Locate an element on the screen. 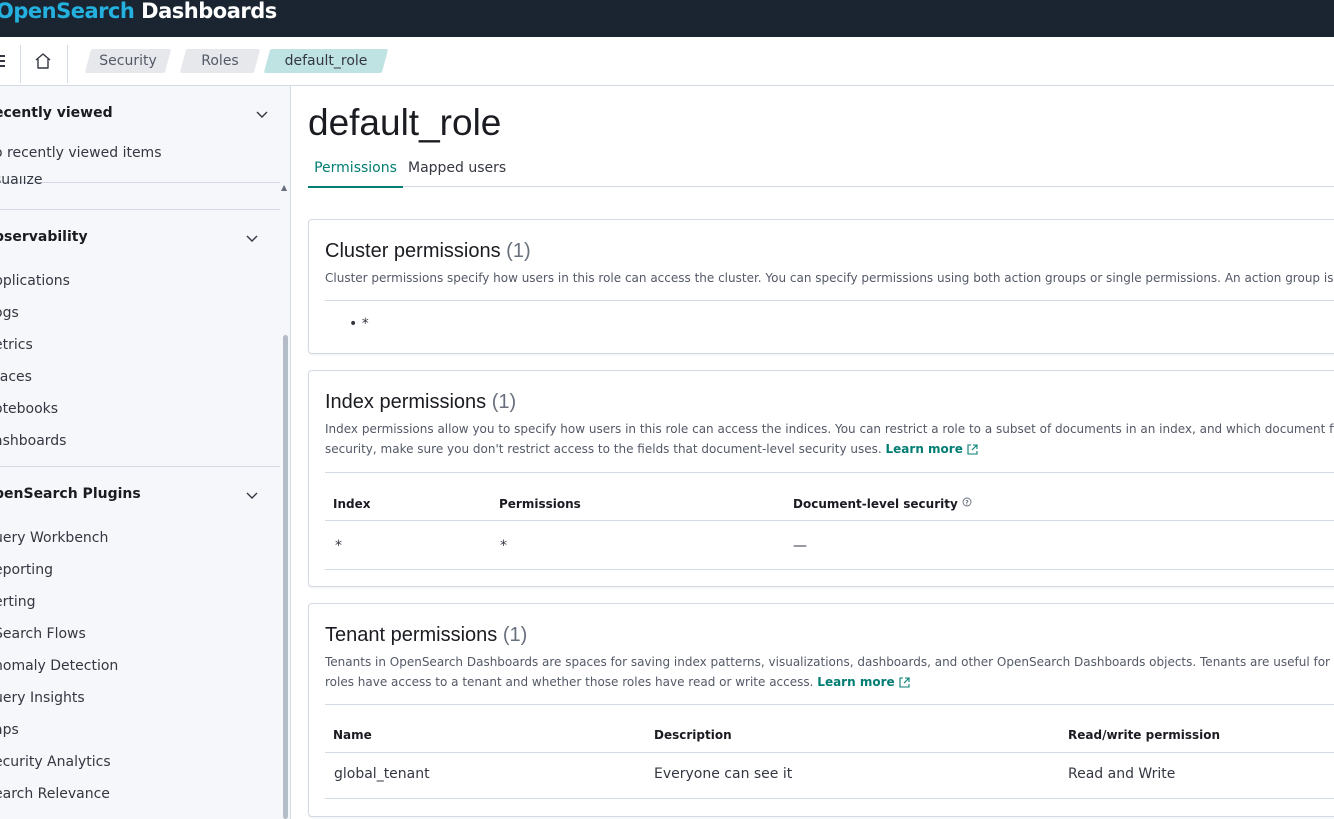 The image size is (1334, 819). scrollbar-thumb is located at coordinates (285, 577).